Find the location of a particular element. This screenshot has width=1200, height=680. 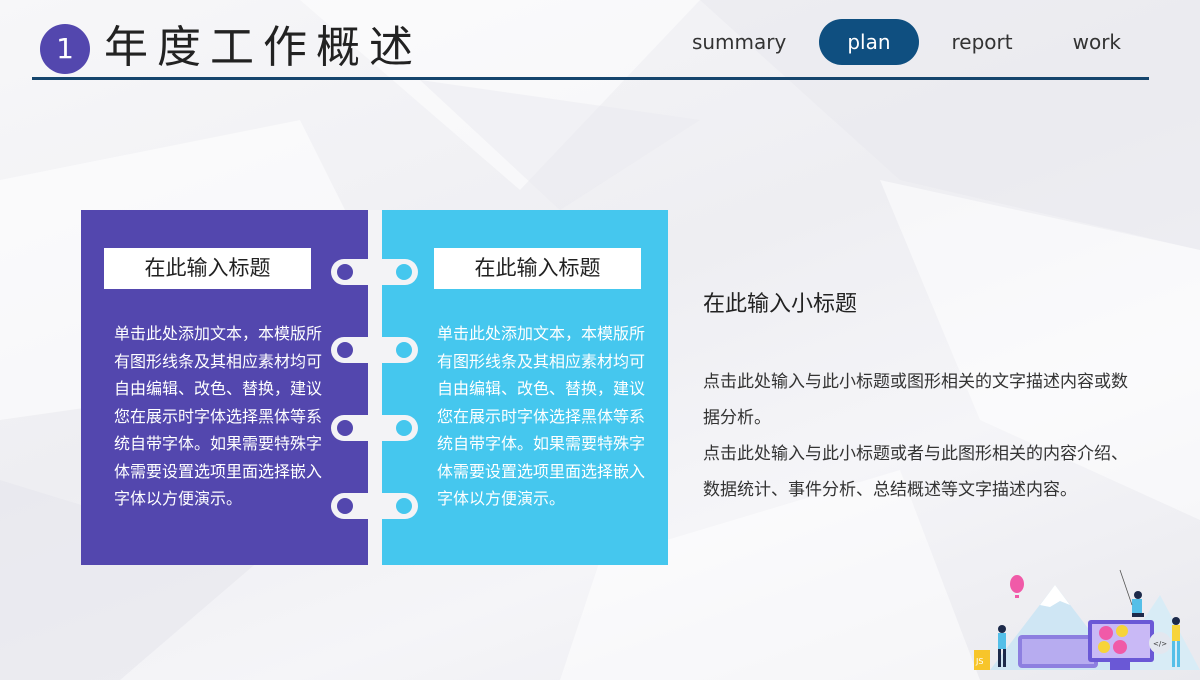

nav-plan: plan is located at coordinates (869, 42).